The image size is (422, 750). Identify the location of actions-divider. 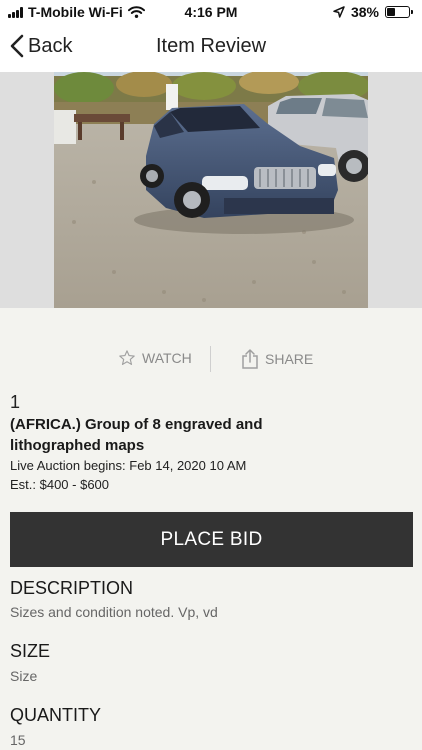
(210, 359).